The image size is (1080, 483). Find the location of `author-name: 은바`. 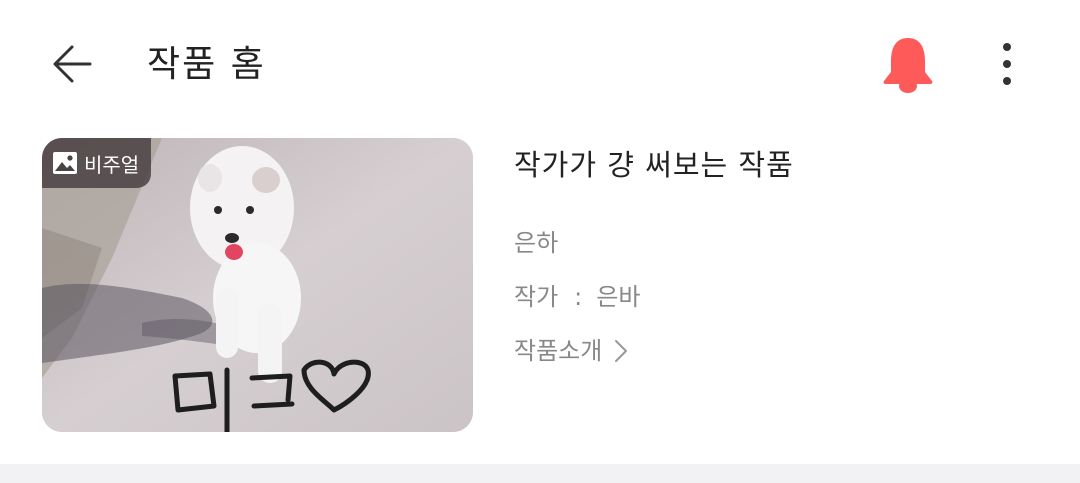

author-name: 은바 is located at coordinates (618, 297).